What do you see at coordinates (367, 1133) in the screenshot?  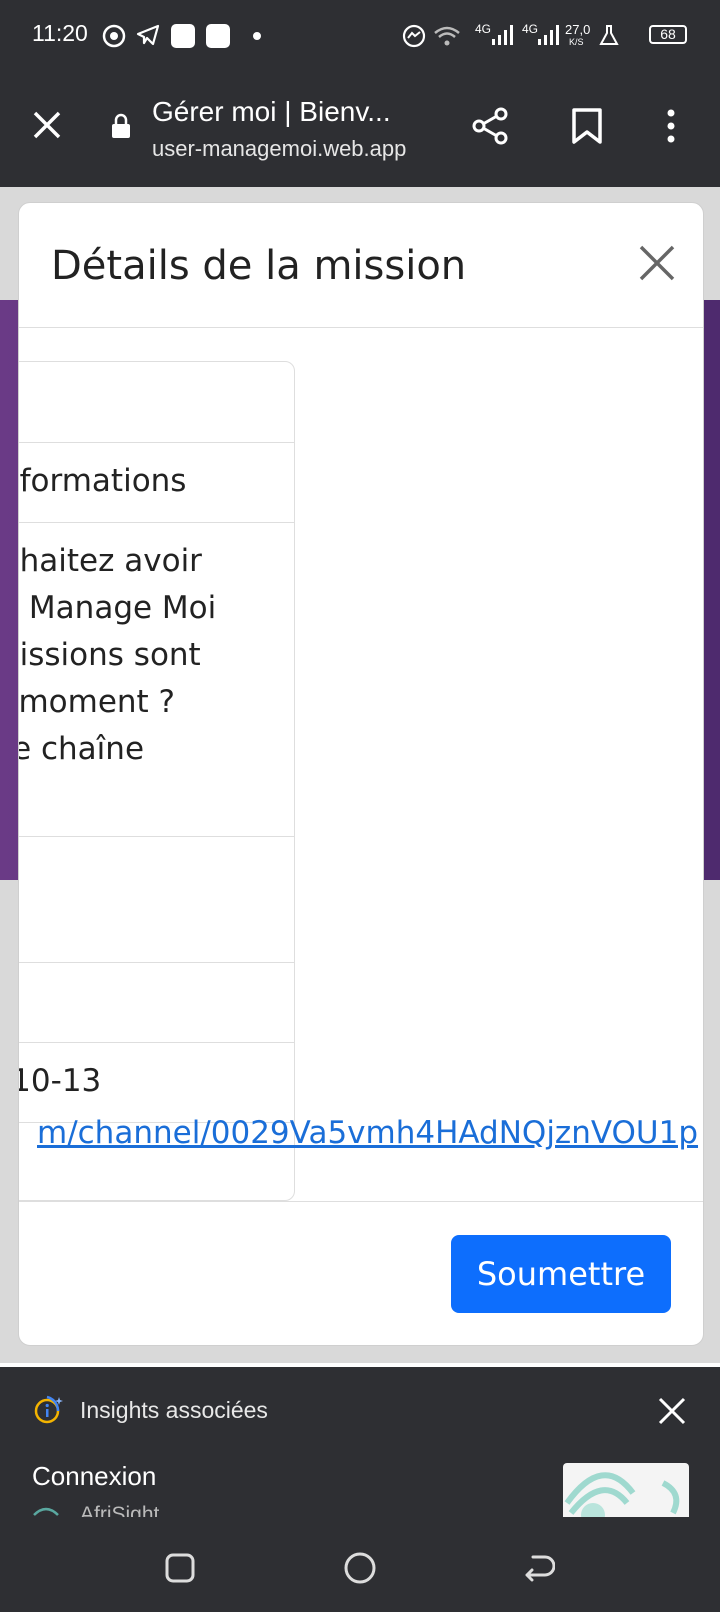 I see `channel-link: m/channel/0029Va5vmh4HAdNQjznVOU1p` at bounding box center [367, 1133].